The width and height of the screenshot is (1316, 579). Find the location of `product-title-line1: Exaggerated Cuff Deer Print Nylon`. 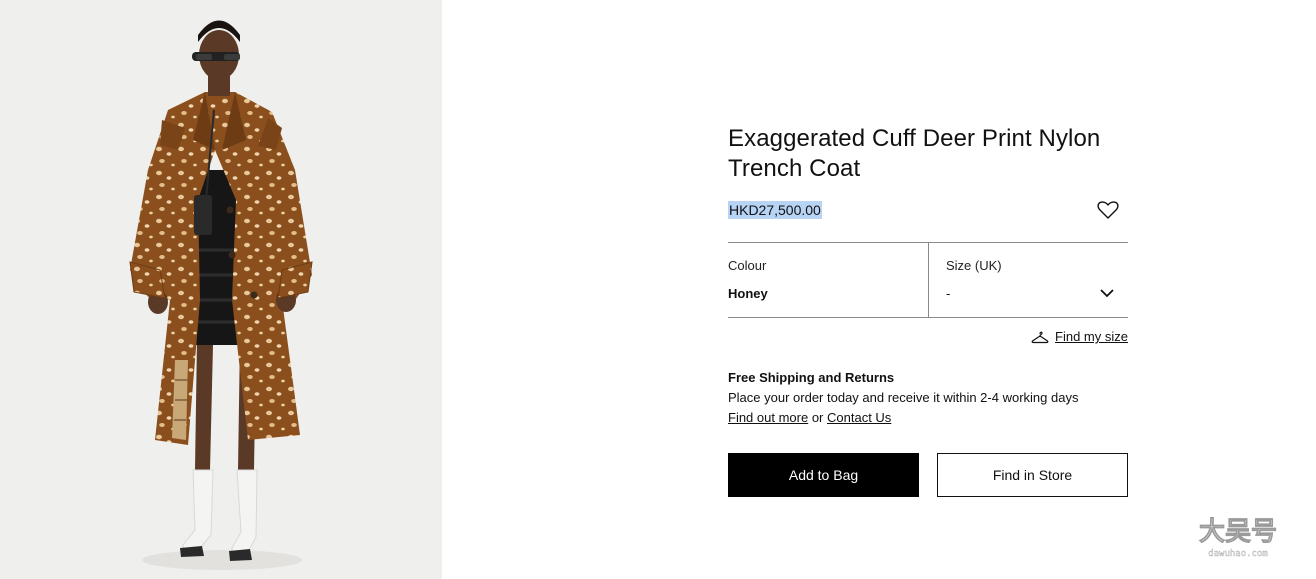

product-title-line1: Exaggerated Cuff Deer Print Nylon is located at coordinates (914, 138).